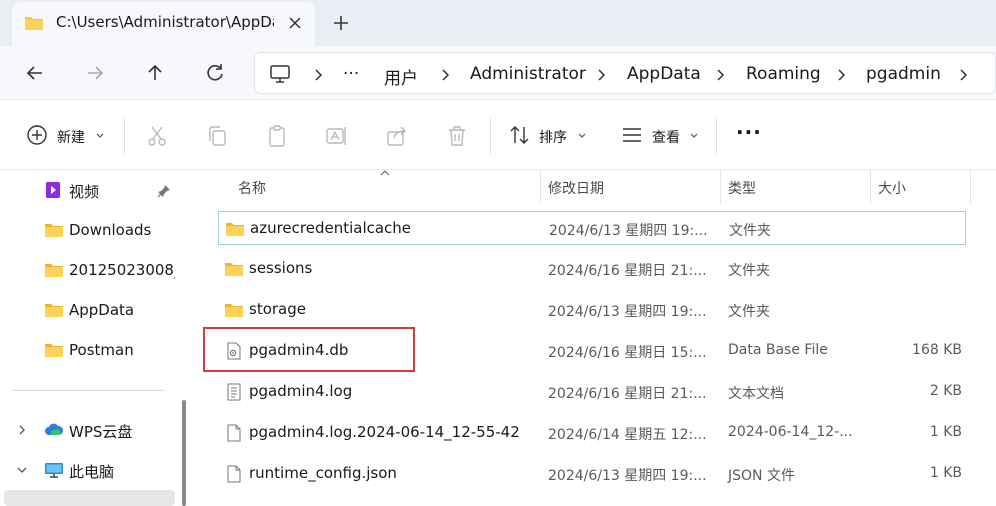 This screenshot has height=506, width=996. I want to click on breadcrumb-more: ···, so click(351, 74).